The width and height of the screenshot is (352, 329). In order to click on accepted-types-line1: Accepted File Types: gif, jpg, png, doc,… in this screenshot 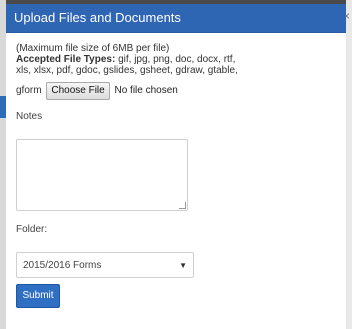, I will do `click(176, 59)`.